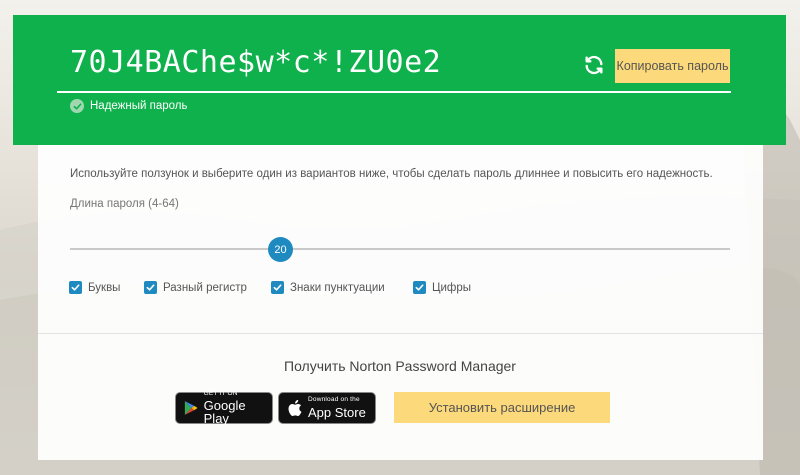 The height and width of the screenshot is (475, 800). Describe the element at coordinates (672, 66) in the screenshot. I see `copy-password-button: Копировать пароль` at that location.